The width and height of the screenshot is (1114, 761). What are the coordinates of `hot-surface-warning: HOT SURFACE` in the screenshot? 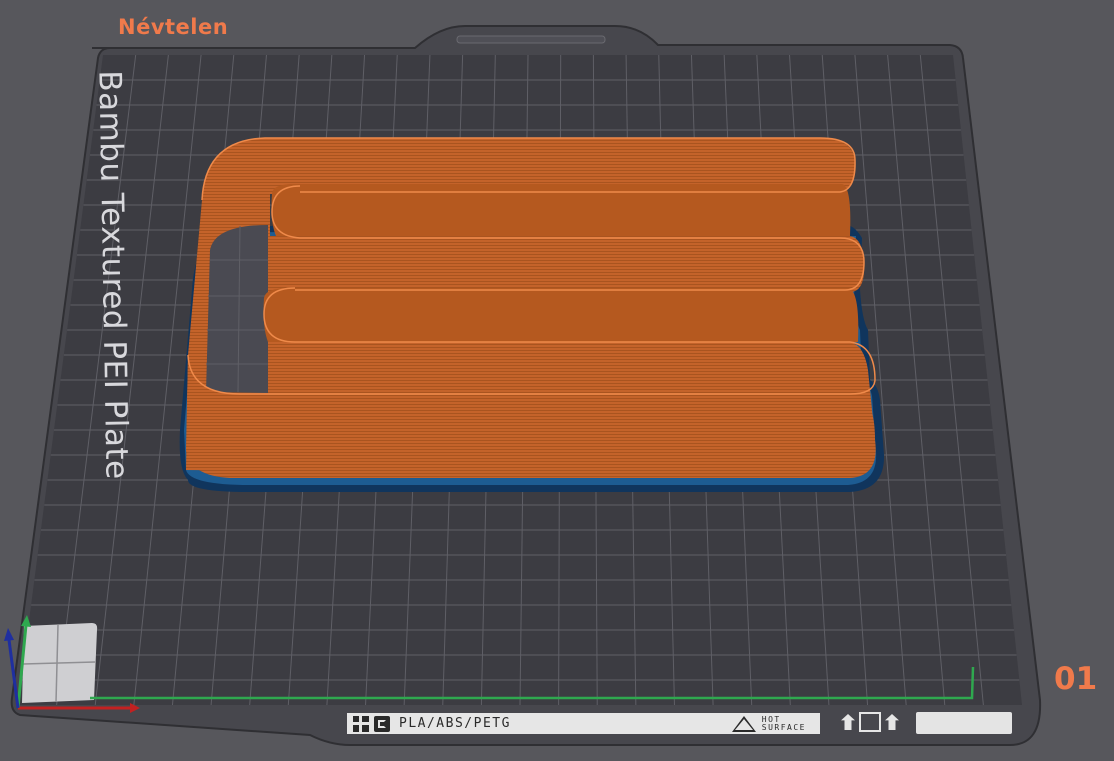 It's located at (768, 723).